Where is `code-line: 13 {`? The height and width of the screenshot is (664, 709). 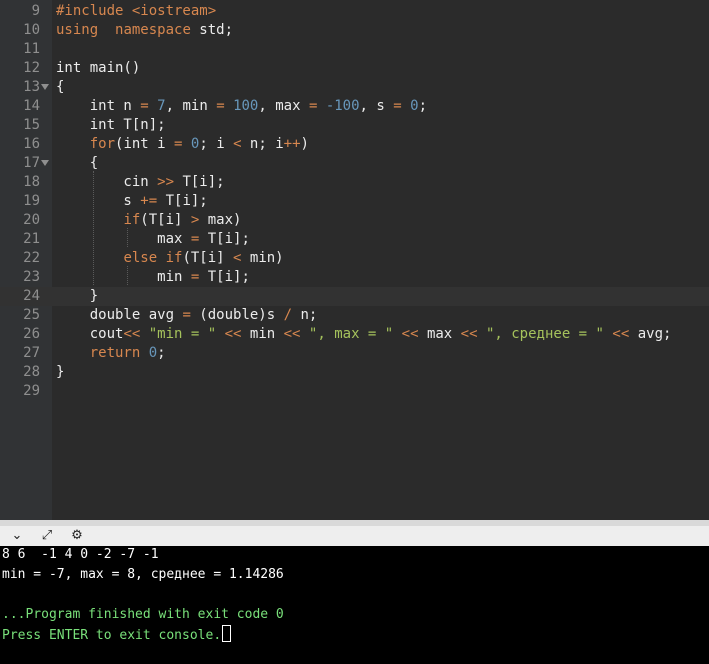 code-line: 13 { is located at coordinates (354, 87).